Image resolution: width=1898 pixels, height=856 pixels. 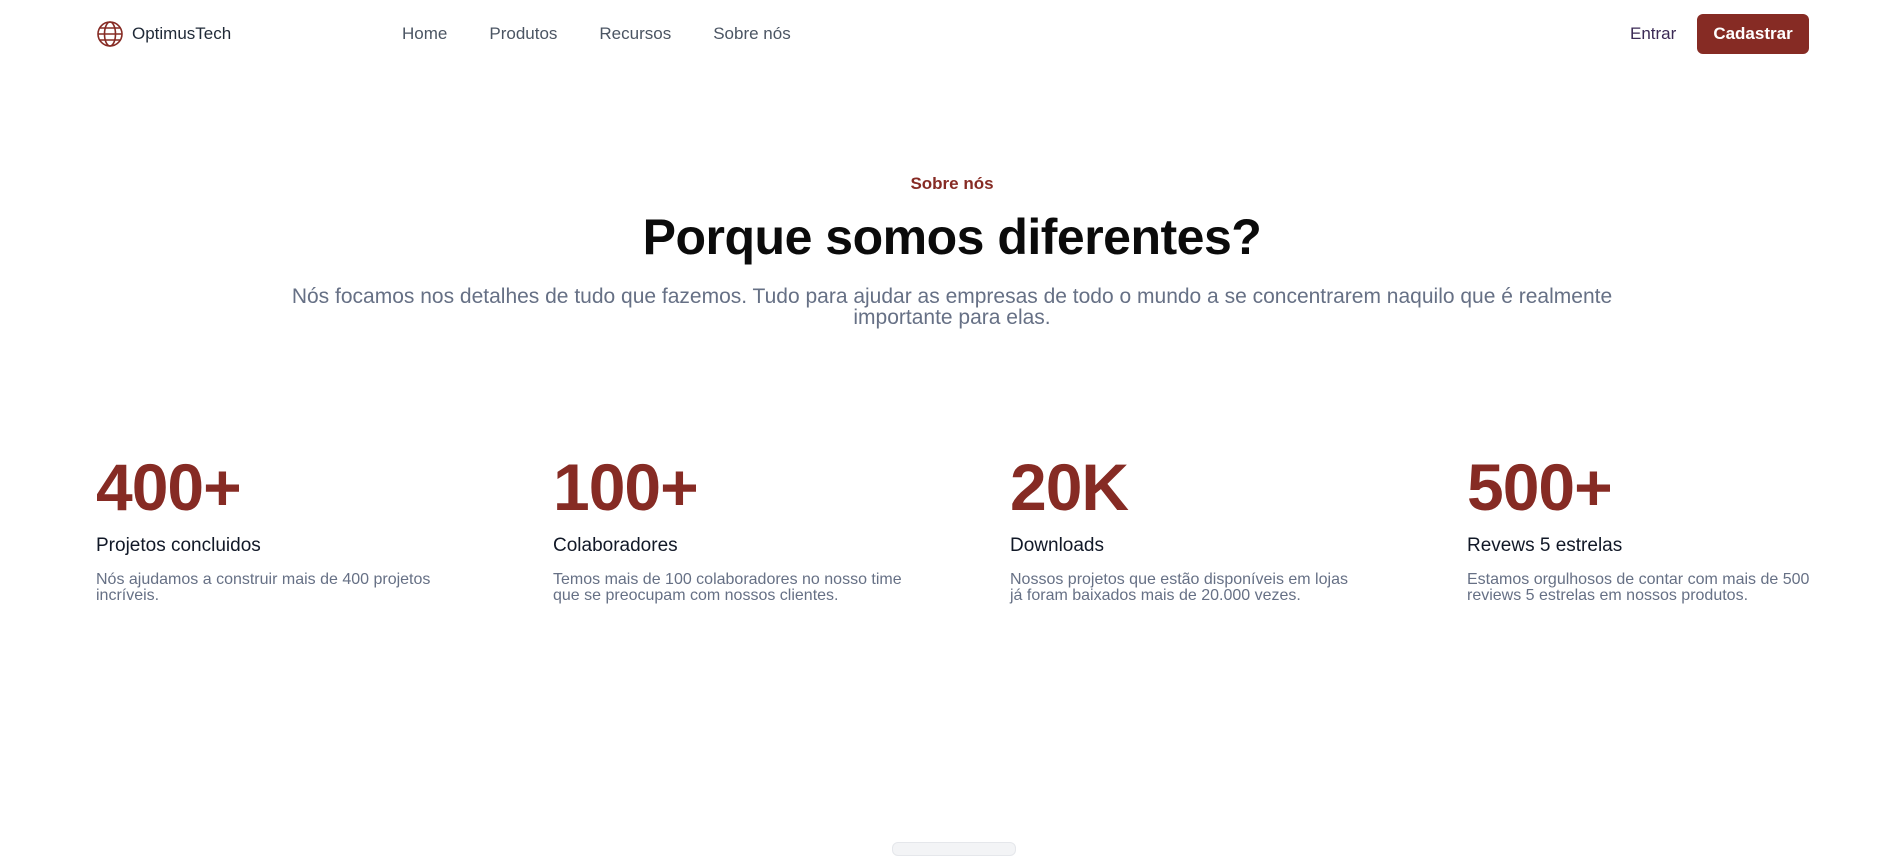 I want to click on stat-label: Revews 5 estrelas, so click(x=1545, y=545).